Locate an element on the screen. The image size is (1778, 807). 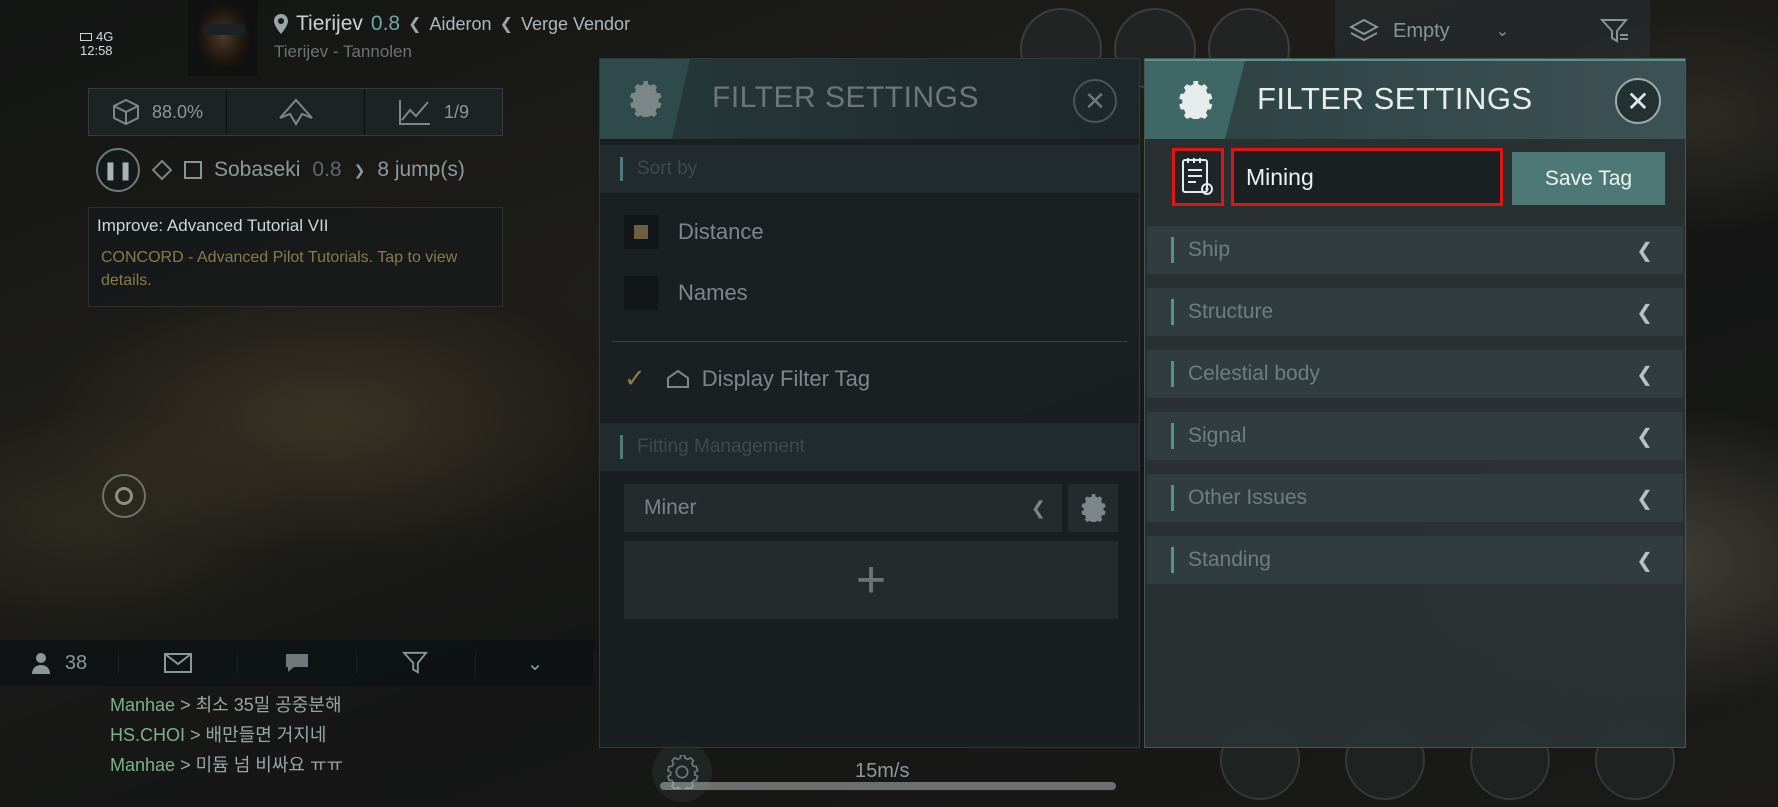
radio-unselected is located at coordinates (641, 293).